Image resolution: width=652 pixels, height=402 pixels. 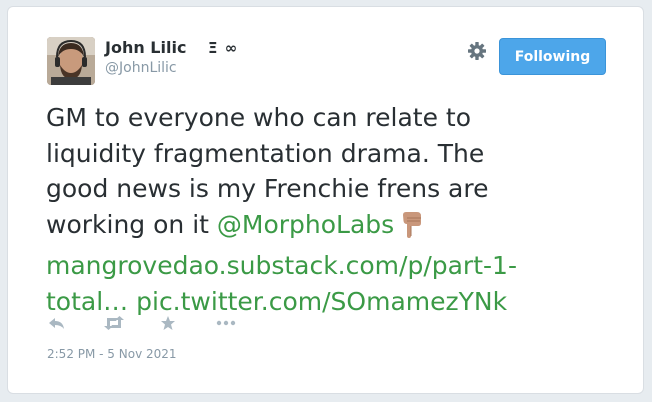 I want to click on tweet-line-link: mangrovedao.substack.com/p/part-1-, so click(x=338, y=266).